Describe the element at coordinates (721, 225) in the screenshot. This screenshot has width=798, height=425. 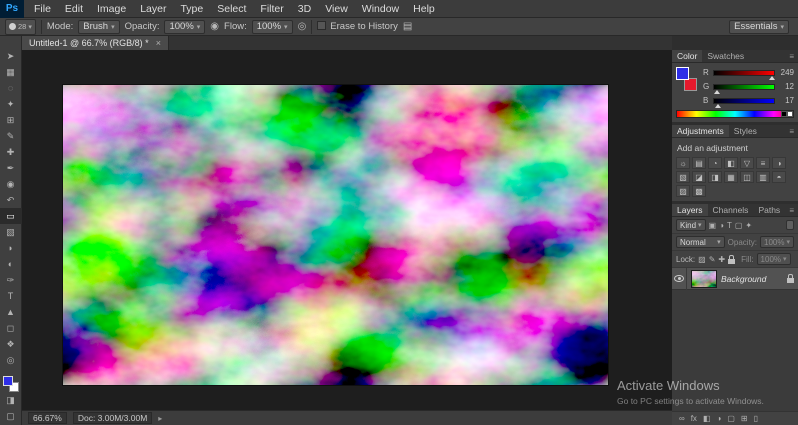
I see `adjustment-layer-filter-icon: ◑` at that location.